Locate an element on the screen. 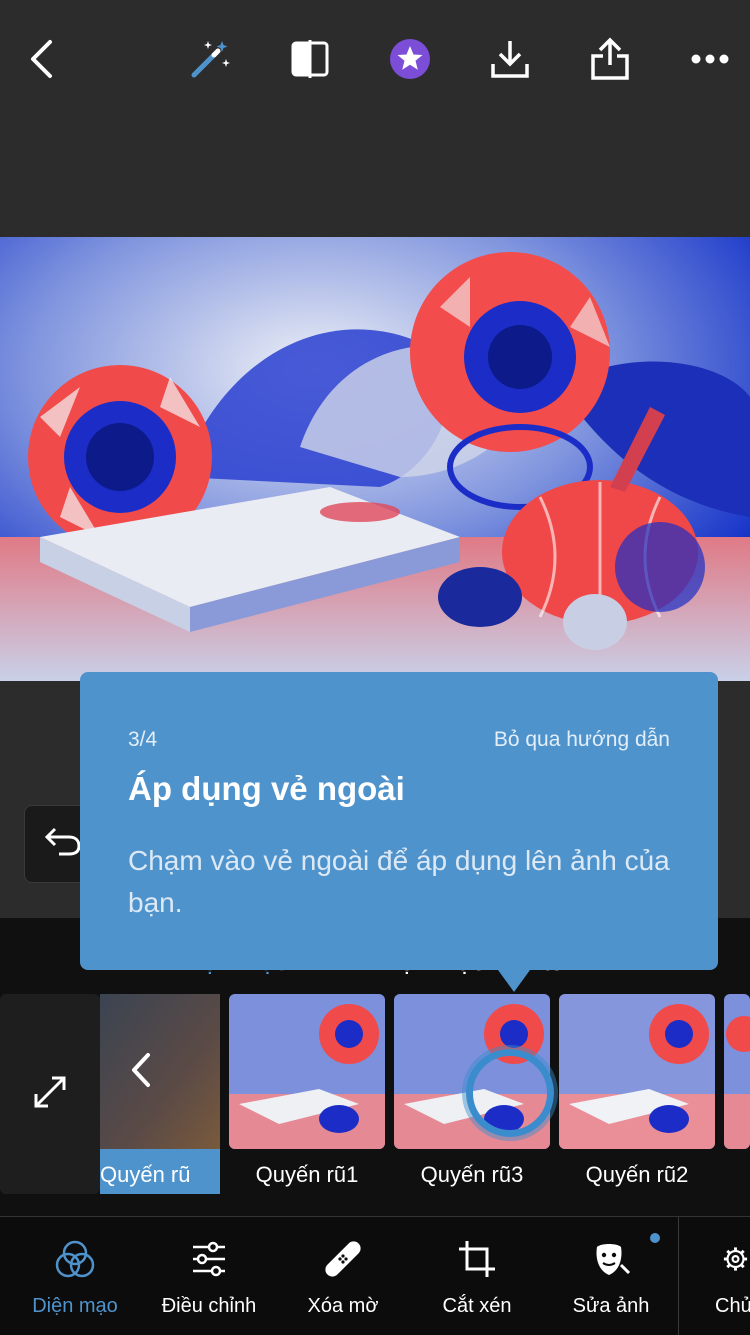 This screenshot has width=750, height=1335. look-label: Quyến rũ2 is located at coordinates (637, 1174).